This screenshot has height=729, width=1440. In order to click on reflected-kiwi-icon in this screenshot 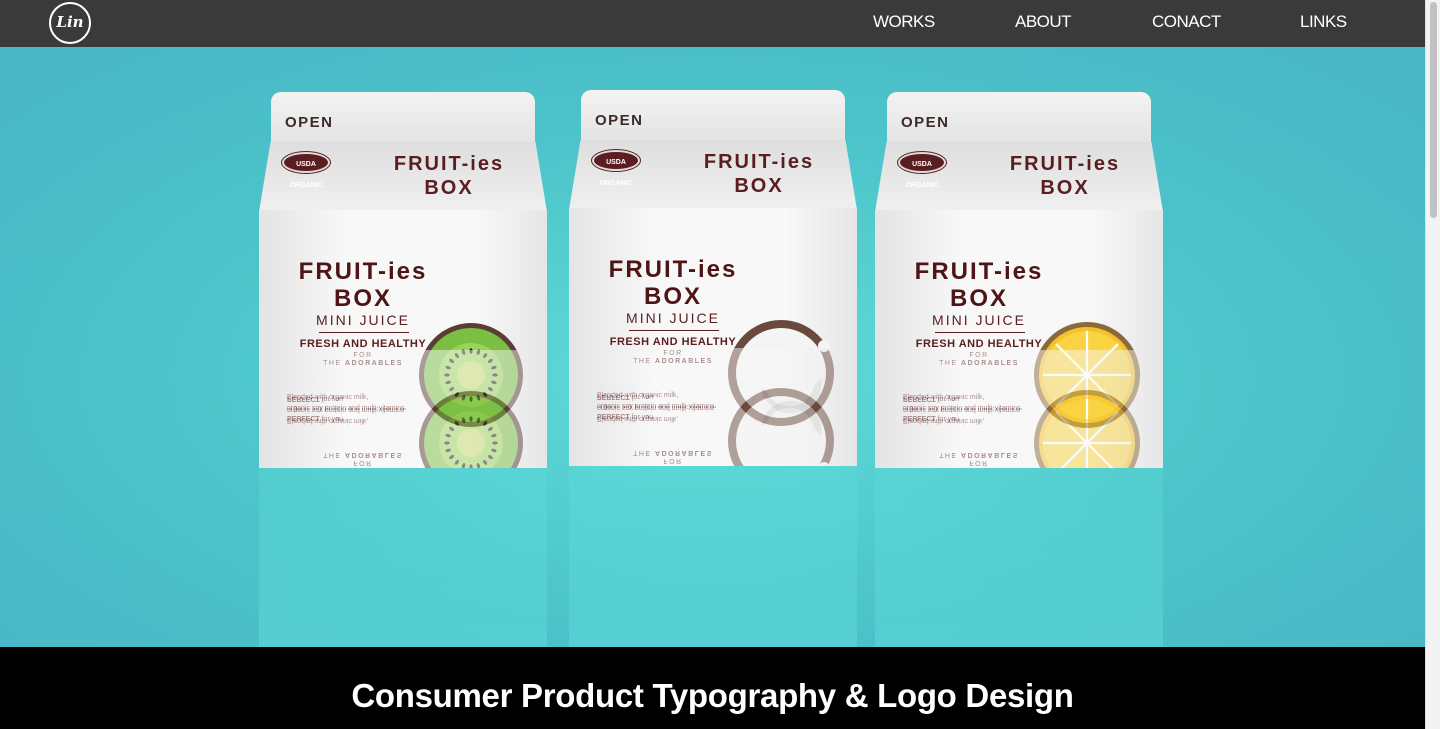, I will do `click(471, 429)`.